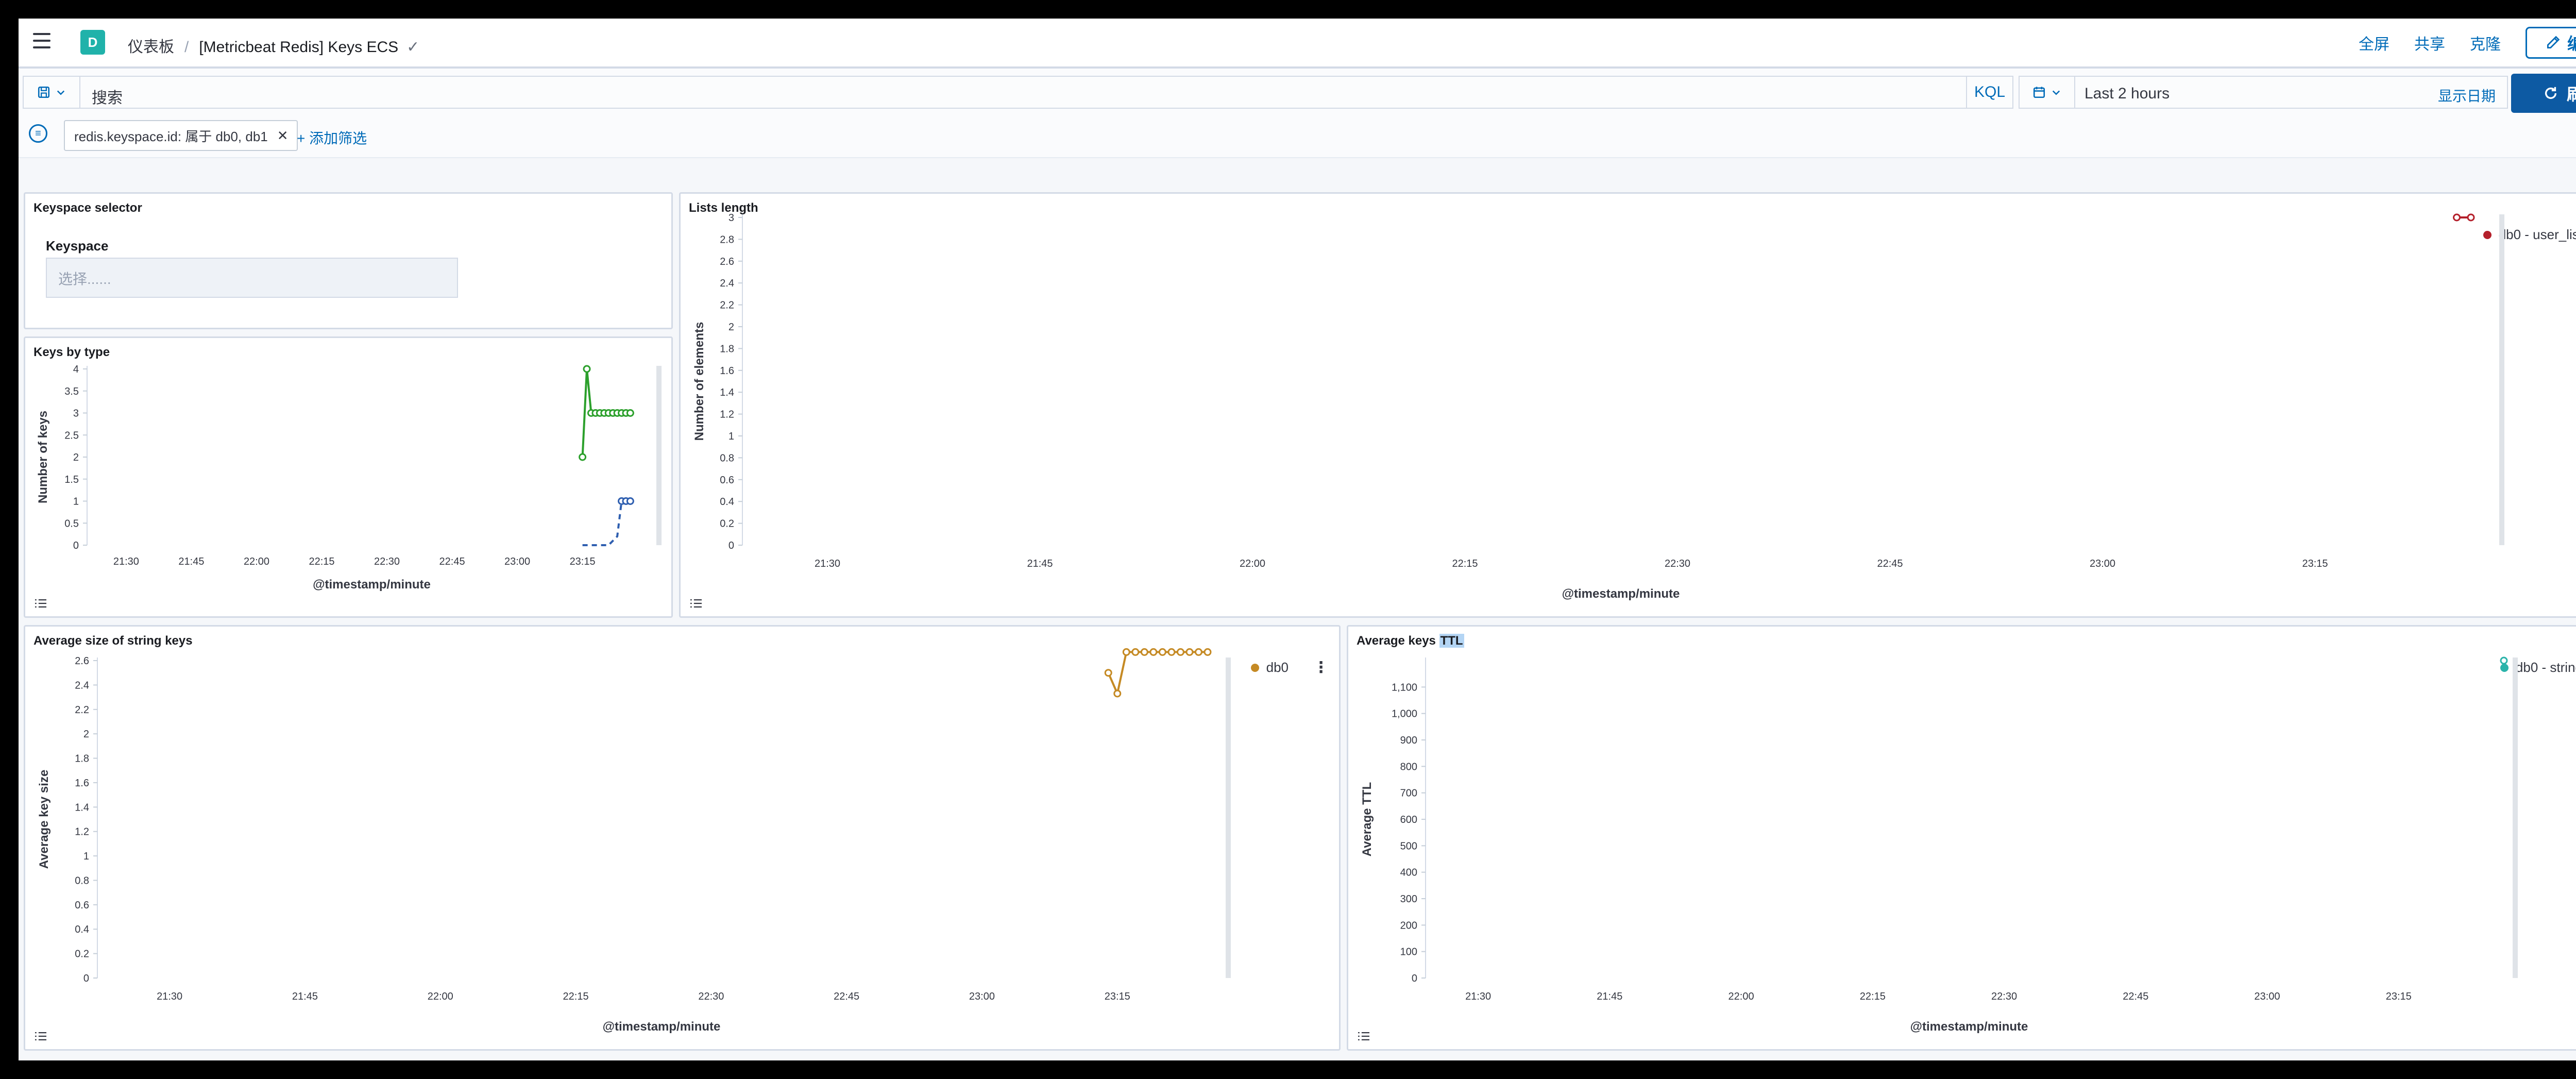 Image resolution: width=2576 pixels, height=1079 pixels. Describe the element at coordinates (77, 246) in the screenshot. I see `keyspace-label: Keyspace` at that location.